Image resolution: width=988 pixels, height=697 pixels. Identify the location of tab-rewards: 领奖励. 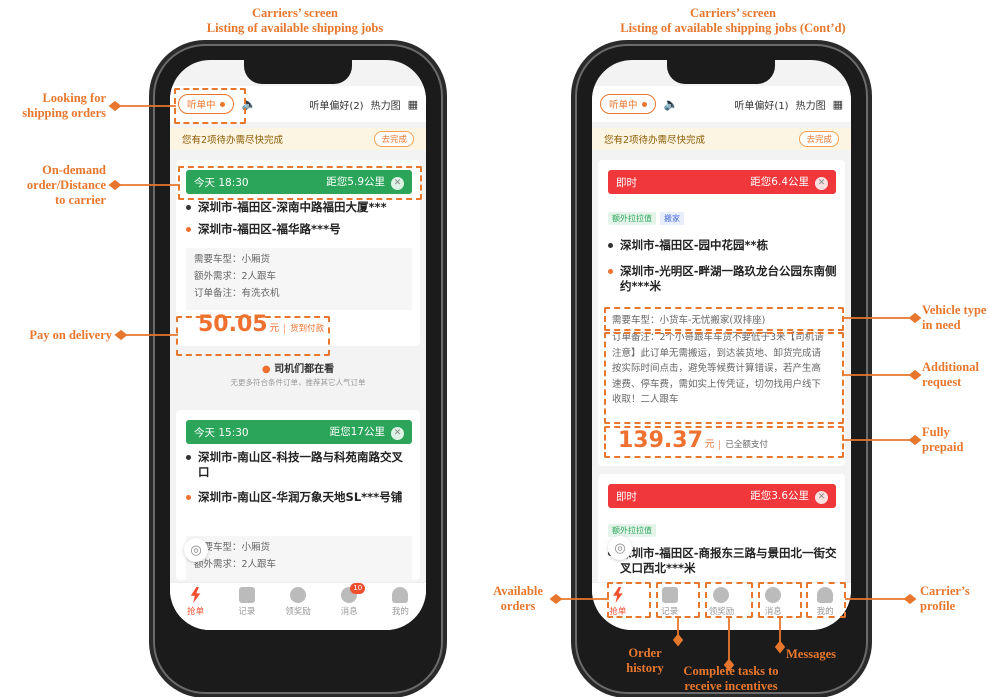
(298, 600).